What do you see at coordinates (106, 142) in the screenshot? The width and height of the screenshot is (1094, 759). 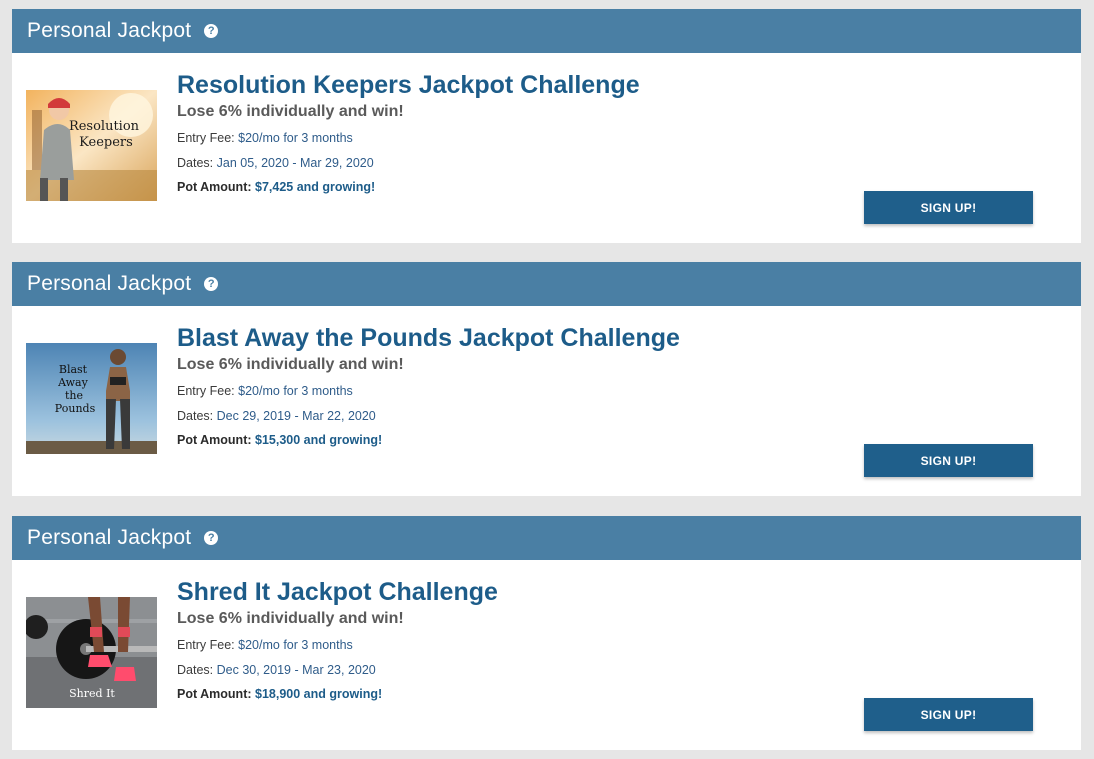 I see `thumbnail-caption-line2: Keepers` at bounding box center [106, 142].